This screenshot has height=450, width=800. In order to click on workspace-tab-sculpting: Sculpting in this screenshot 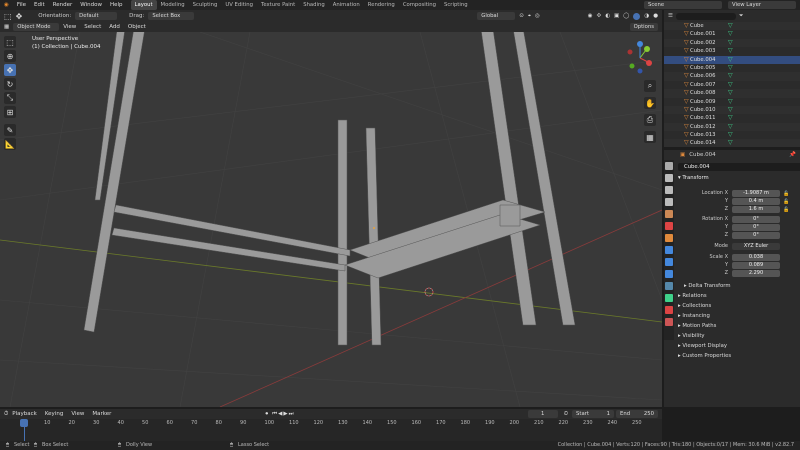, I will do `click(205, 5)`.